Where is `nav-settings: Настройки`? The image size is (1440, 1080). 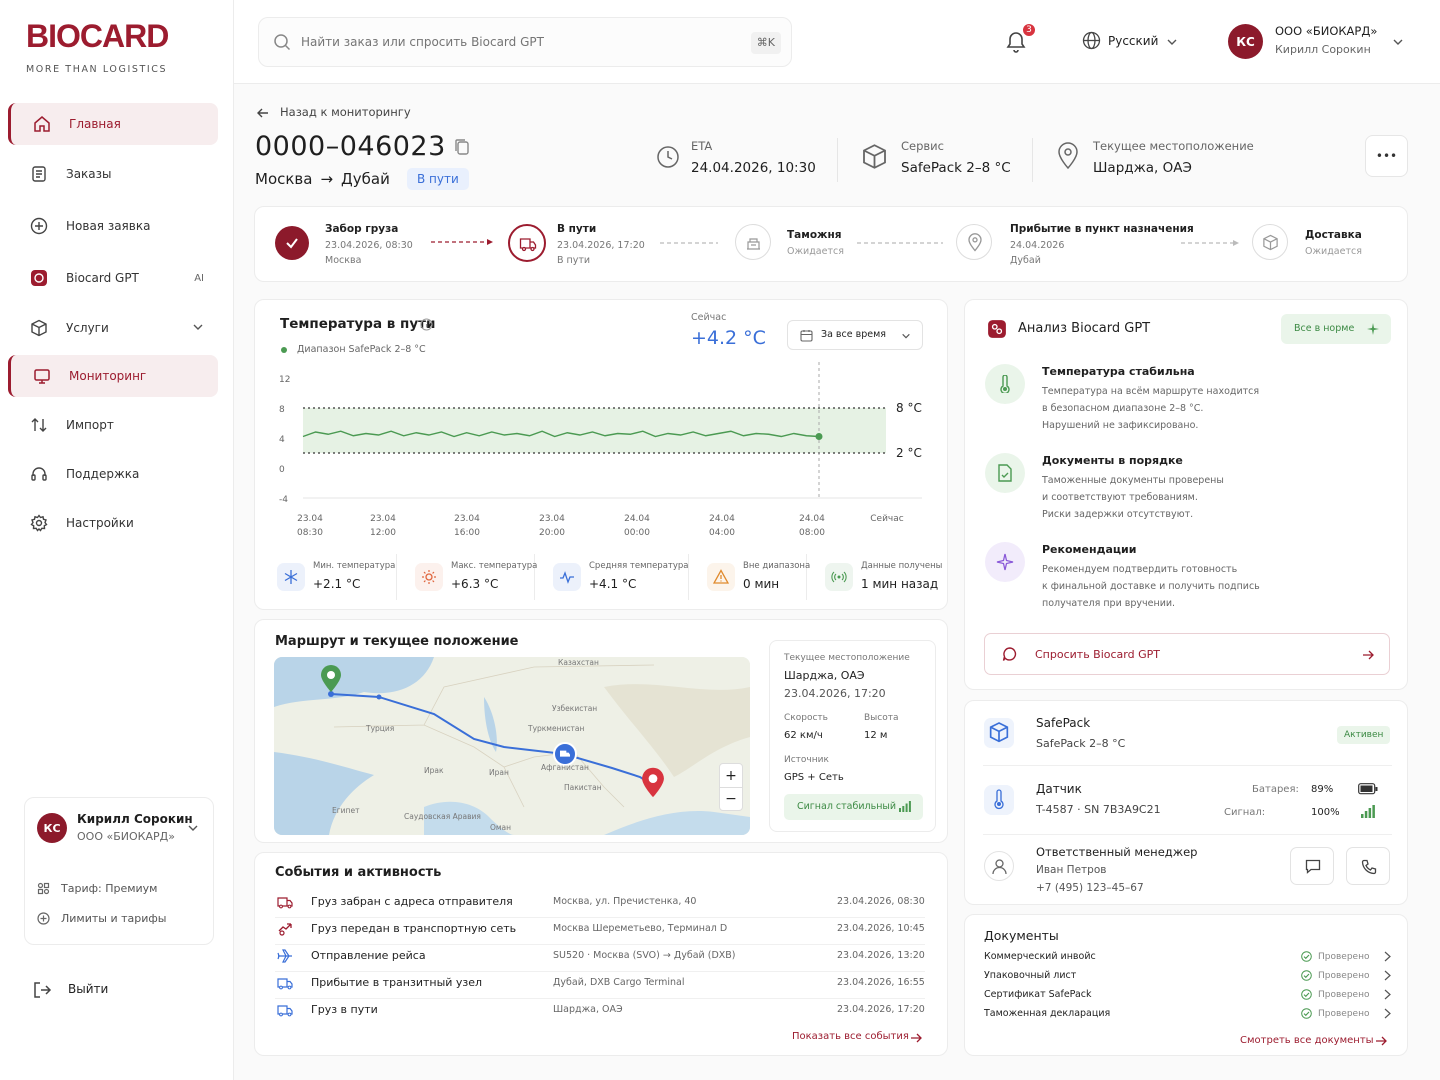
nav-settings: Настройки is located at coordinates (113, 523).